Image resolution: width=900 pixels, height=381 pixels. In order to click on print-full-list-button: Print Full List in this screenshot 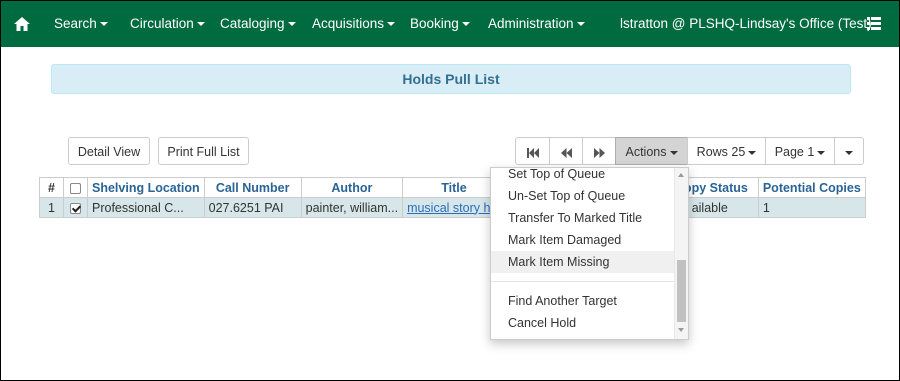, I will do `click(203, 151)`.